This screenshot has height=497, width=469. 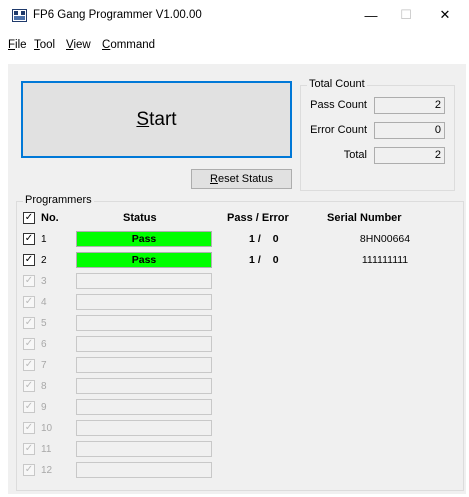 What do you see at coordinates (44, 407) in the screenshot?
I see `programmer-number: 9` at bounding box center [44, 407].